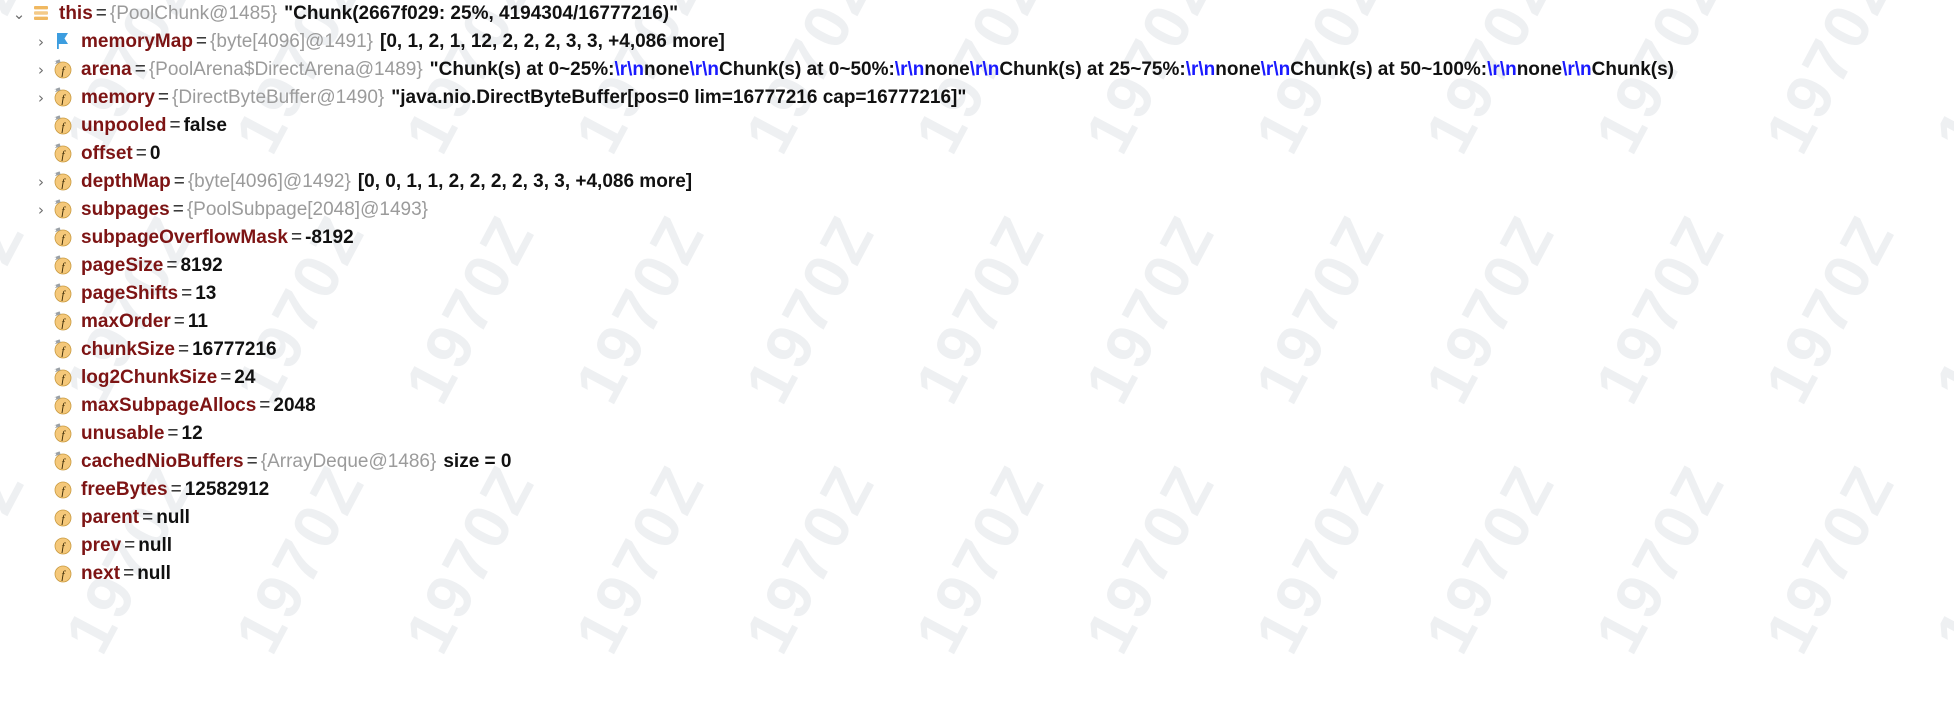 This screenshot has width=1954, height=726. What do you see at coordinates (977, 518) in the screenshot?
I see `tree-row-parent: ›fparent=null` at bounding box center [977, 518].